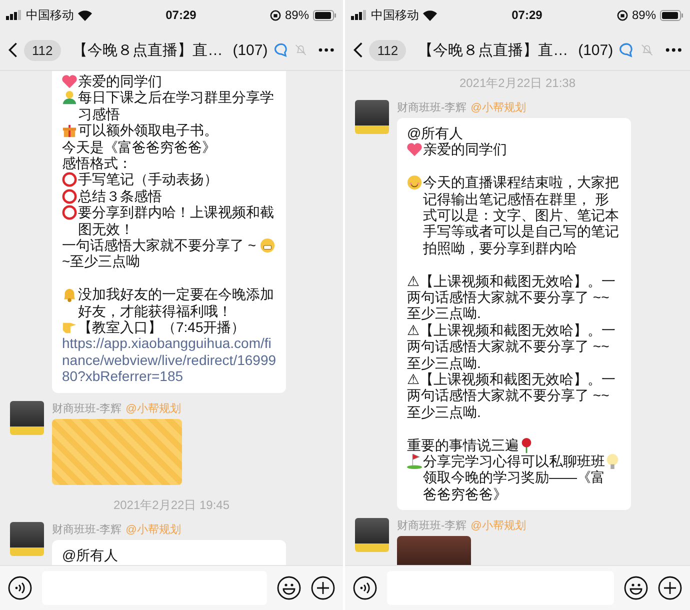 The height and width of the screenshot is (610, 690). I want to click on person-icon, so click(69, 98).